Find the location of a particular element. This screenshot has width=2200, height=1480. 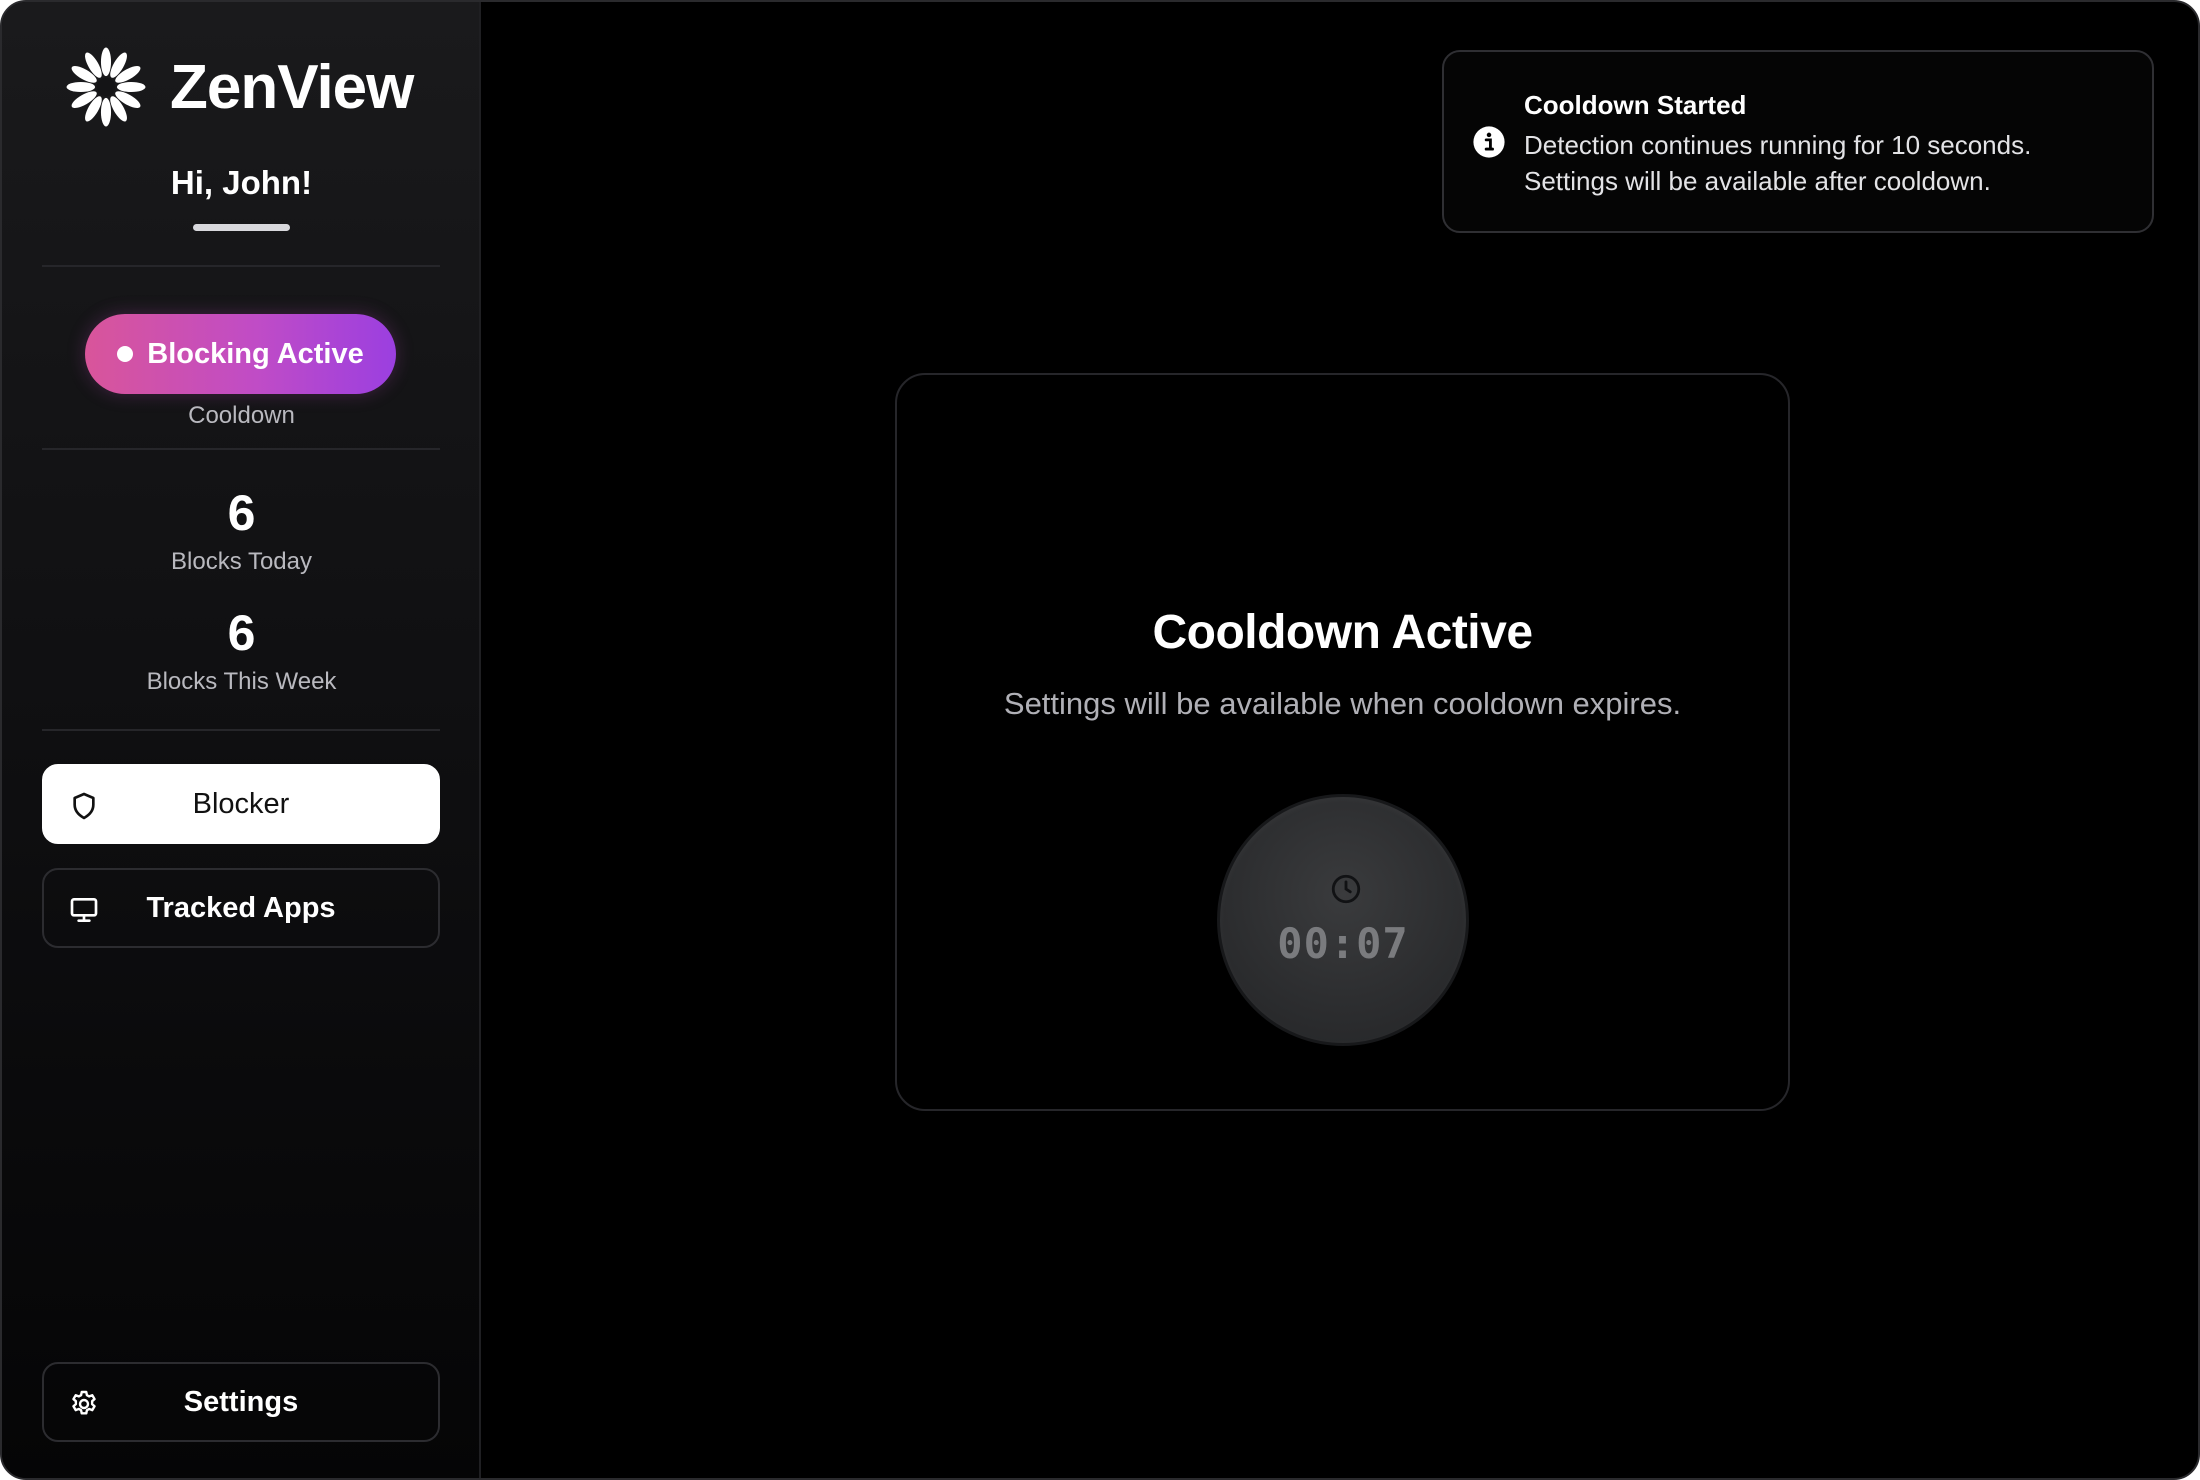

status-label: Blocking Active is located at coordinates (255, 353).